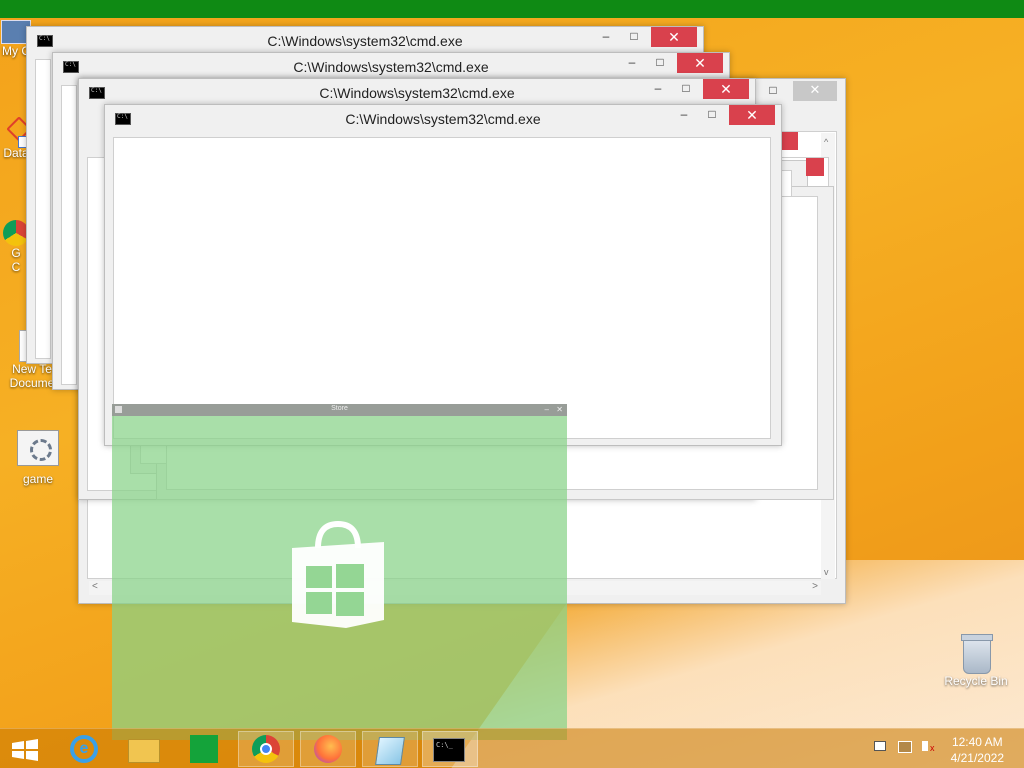  I want to click on start-button, so click(28, 749).